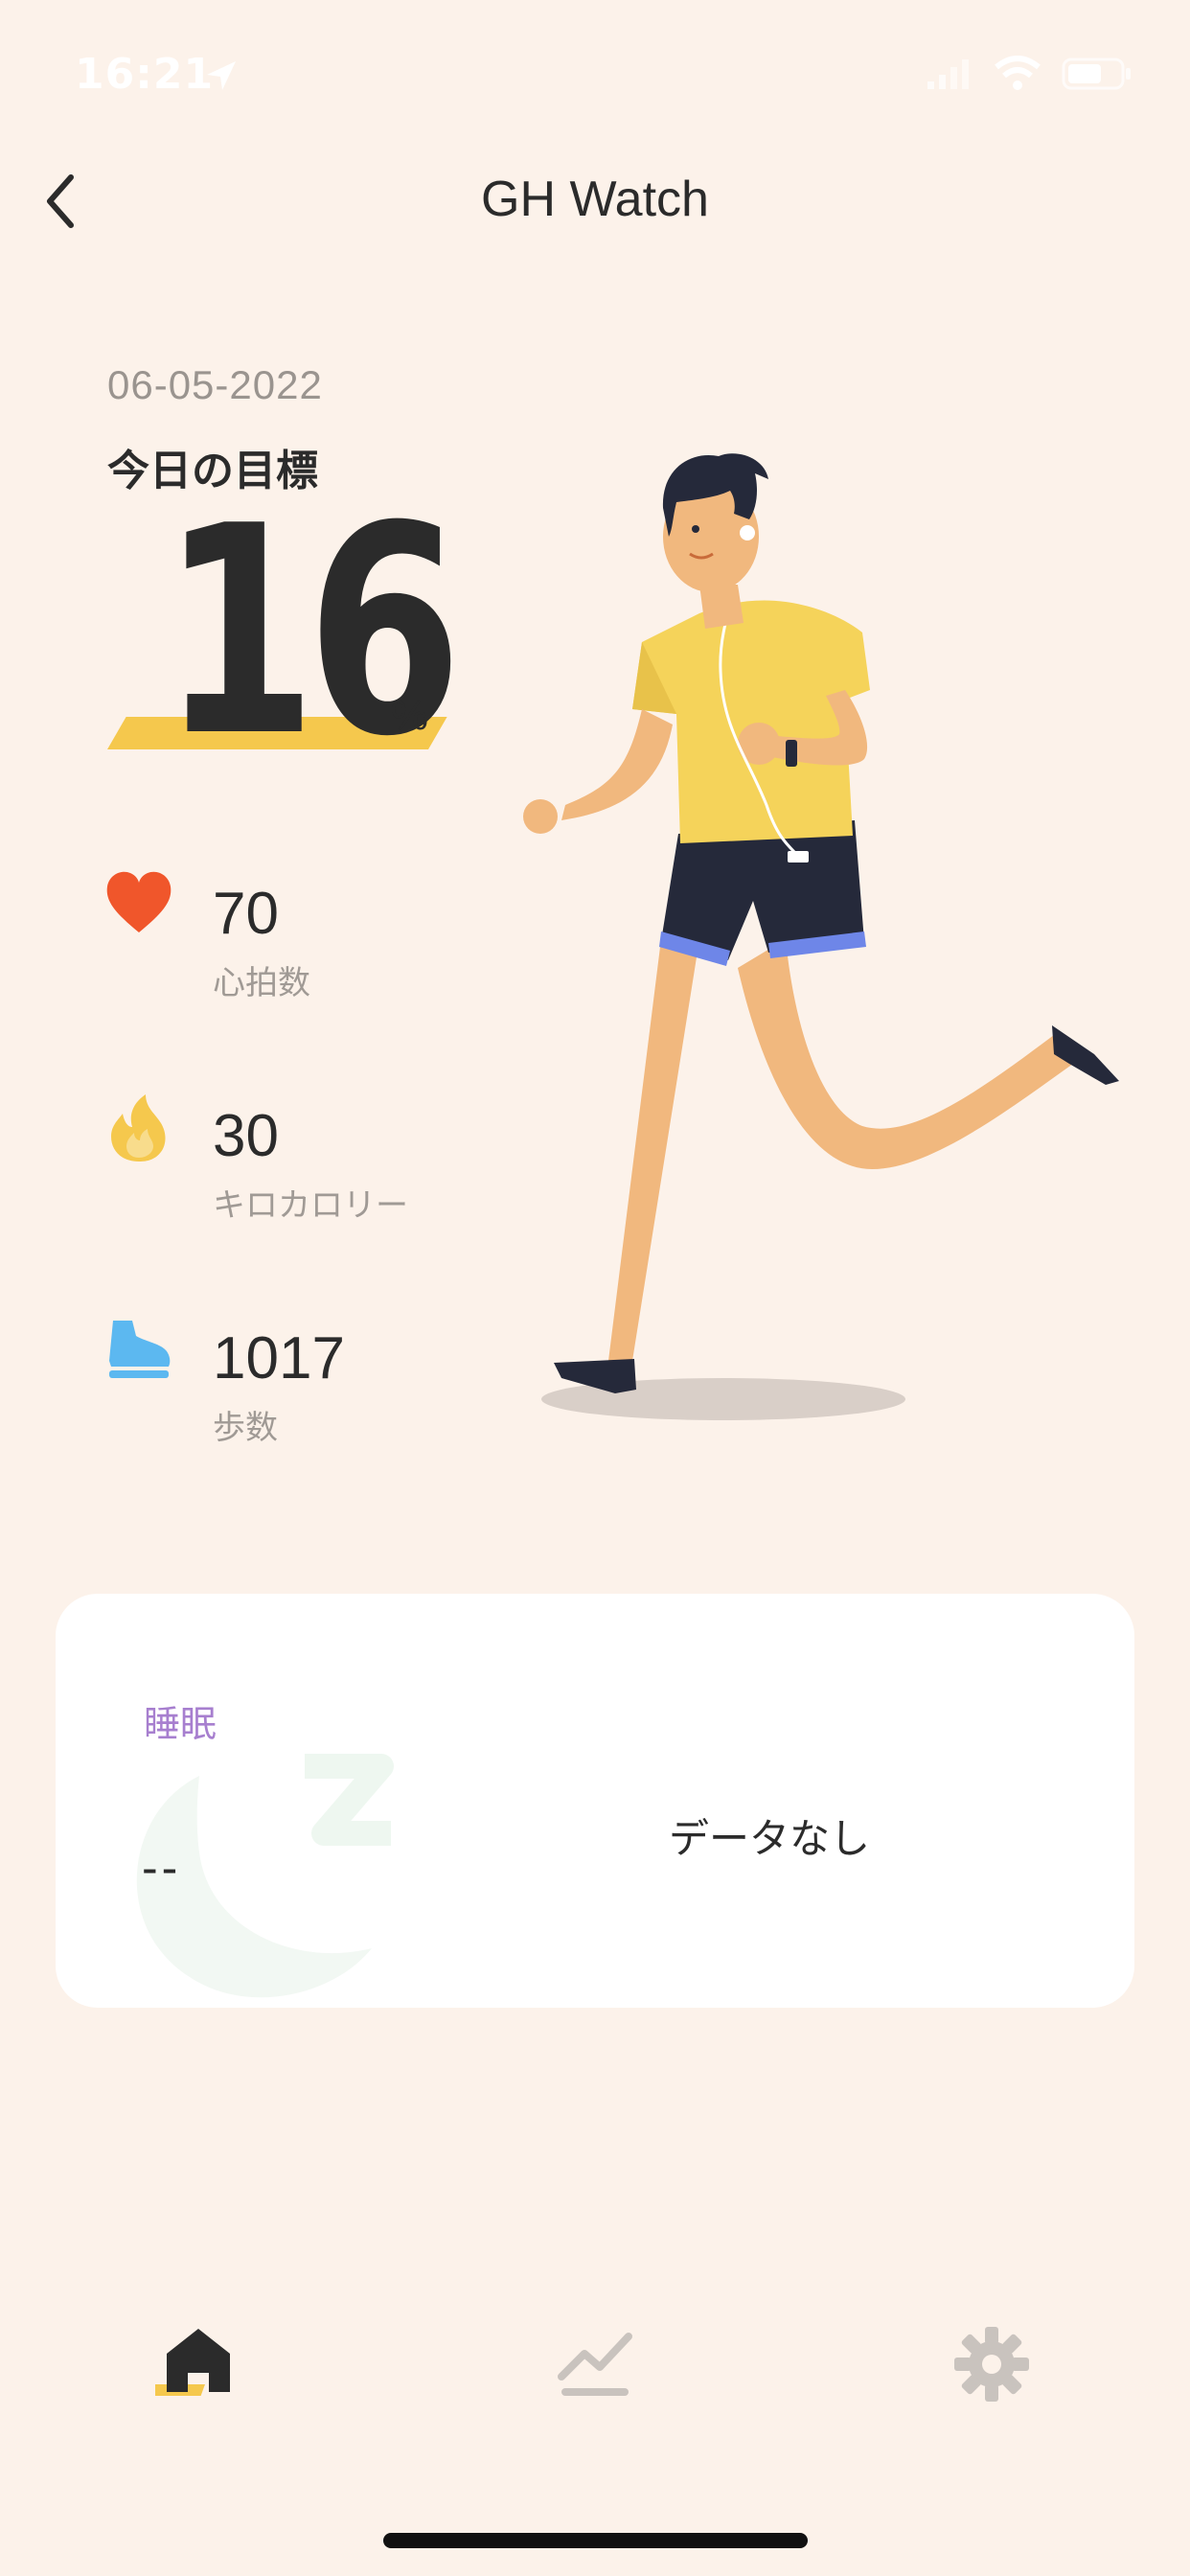  Describe the element at coordinates (311, 1205) in the screenshot. I see `calories-label: キロカロリー` at that location.